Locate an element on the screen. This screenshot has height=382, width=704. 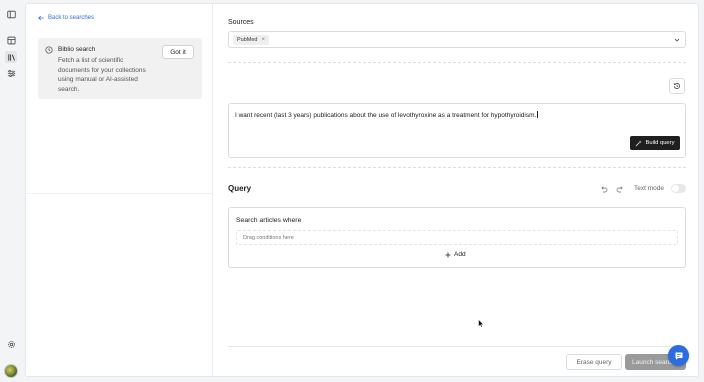
chip-remove-icon: × is located at coordinates (264, 40).